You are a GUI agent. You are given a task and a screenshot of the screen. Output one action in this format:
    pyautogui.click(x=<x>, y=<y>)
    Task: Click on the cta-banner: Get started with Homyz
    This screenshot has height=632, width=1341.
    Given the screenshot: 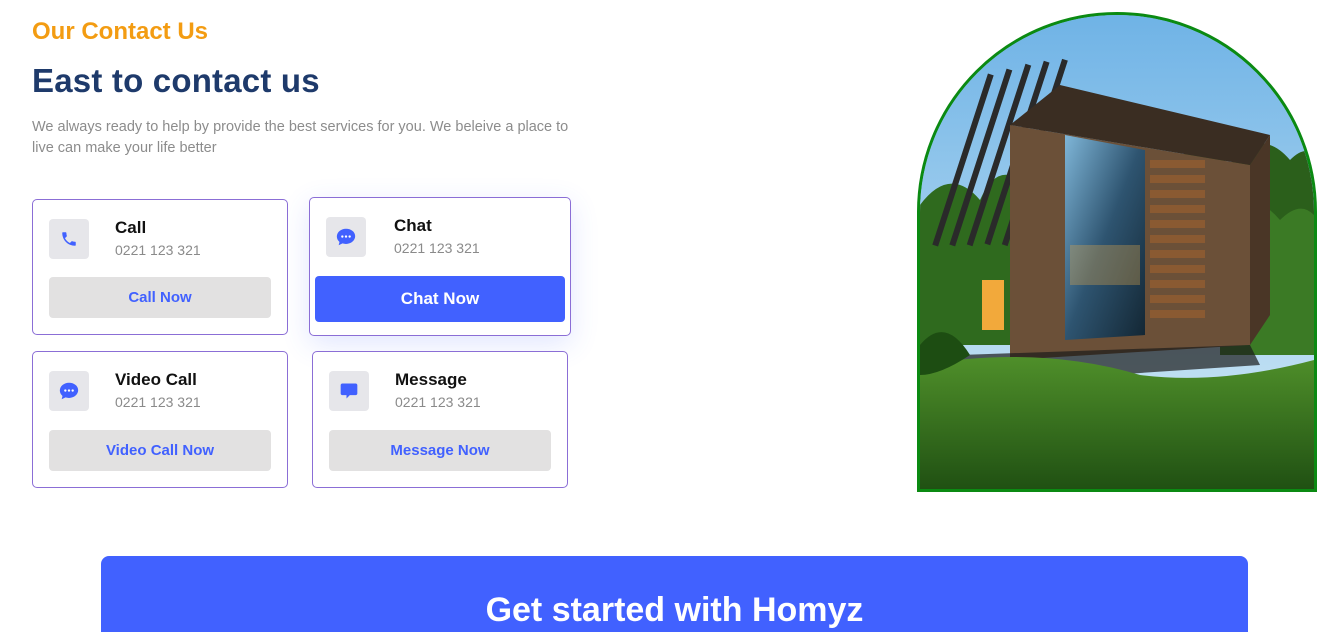 What is the action you would take?
    pyautogui.click(x=674, y=594)
    